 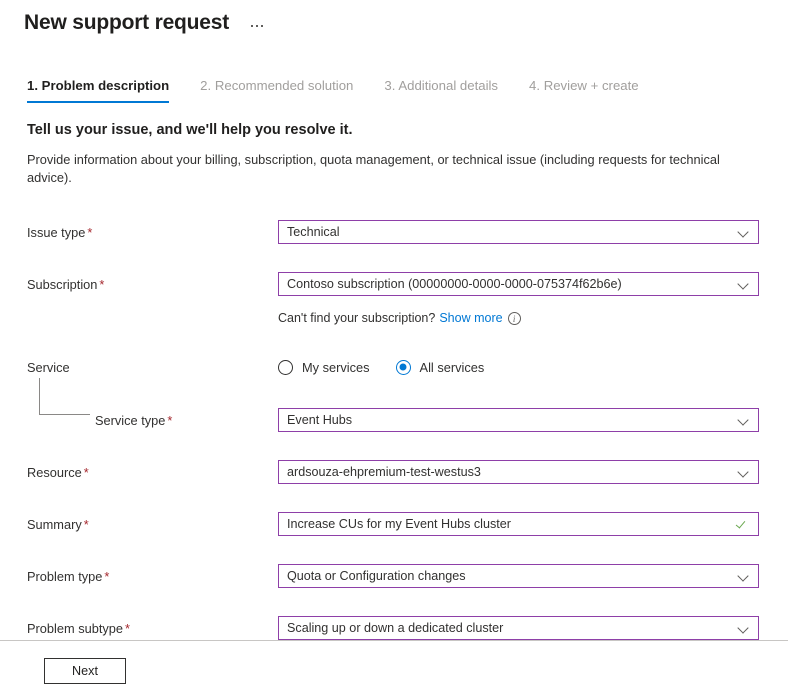 I want to click on label-problem-subtype: Problem subtype *, so click(x=152, y=628).